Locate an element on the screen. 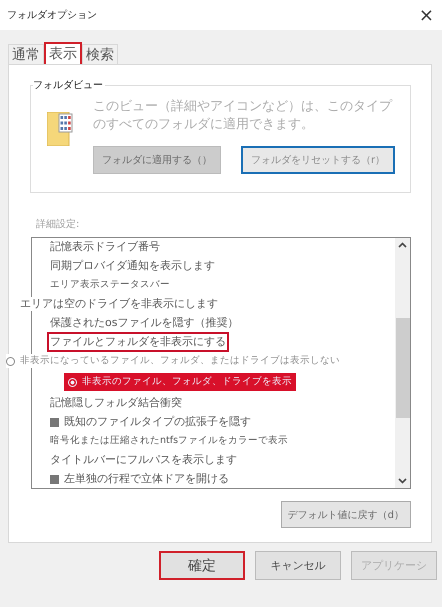 The image size is (442, 607). scroll-down-icon is located at coordinates (402, 481).